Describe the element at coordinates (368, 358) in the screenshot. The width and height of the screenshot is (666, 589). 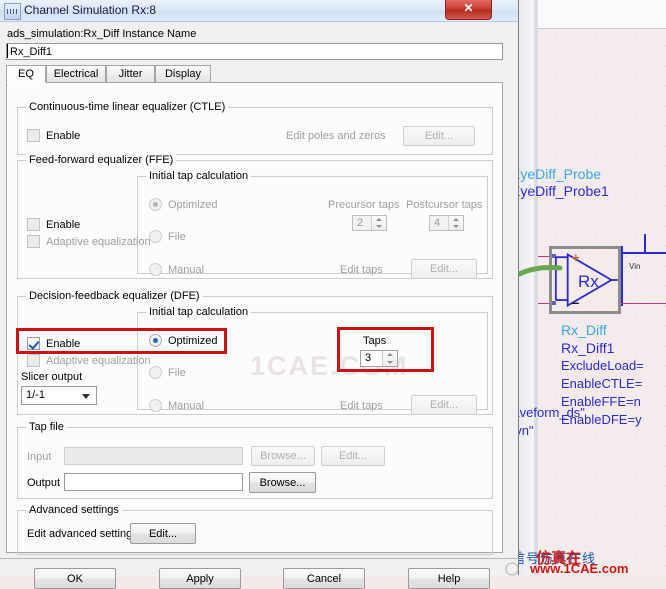
I see `dfe-taps-value: 3` at that location.